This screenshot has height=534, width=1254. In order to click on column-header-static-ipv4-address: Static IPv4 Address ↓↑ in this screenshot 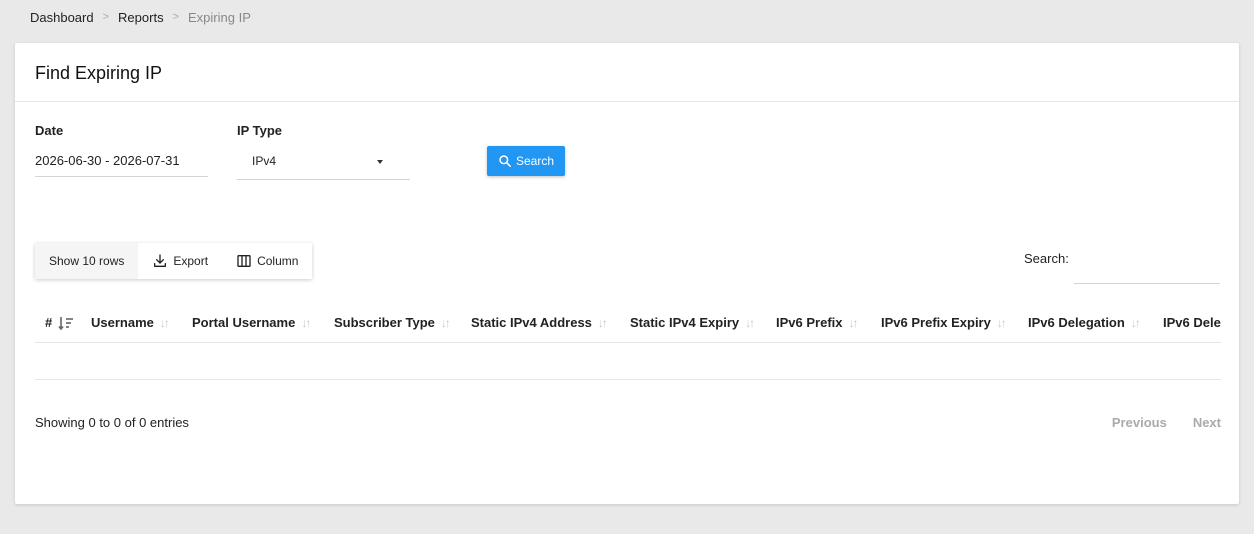, I will do `click(550, 322)`.